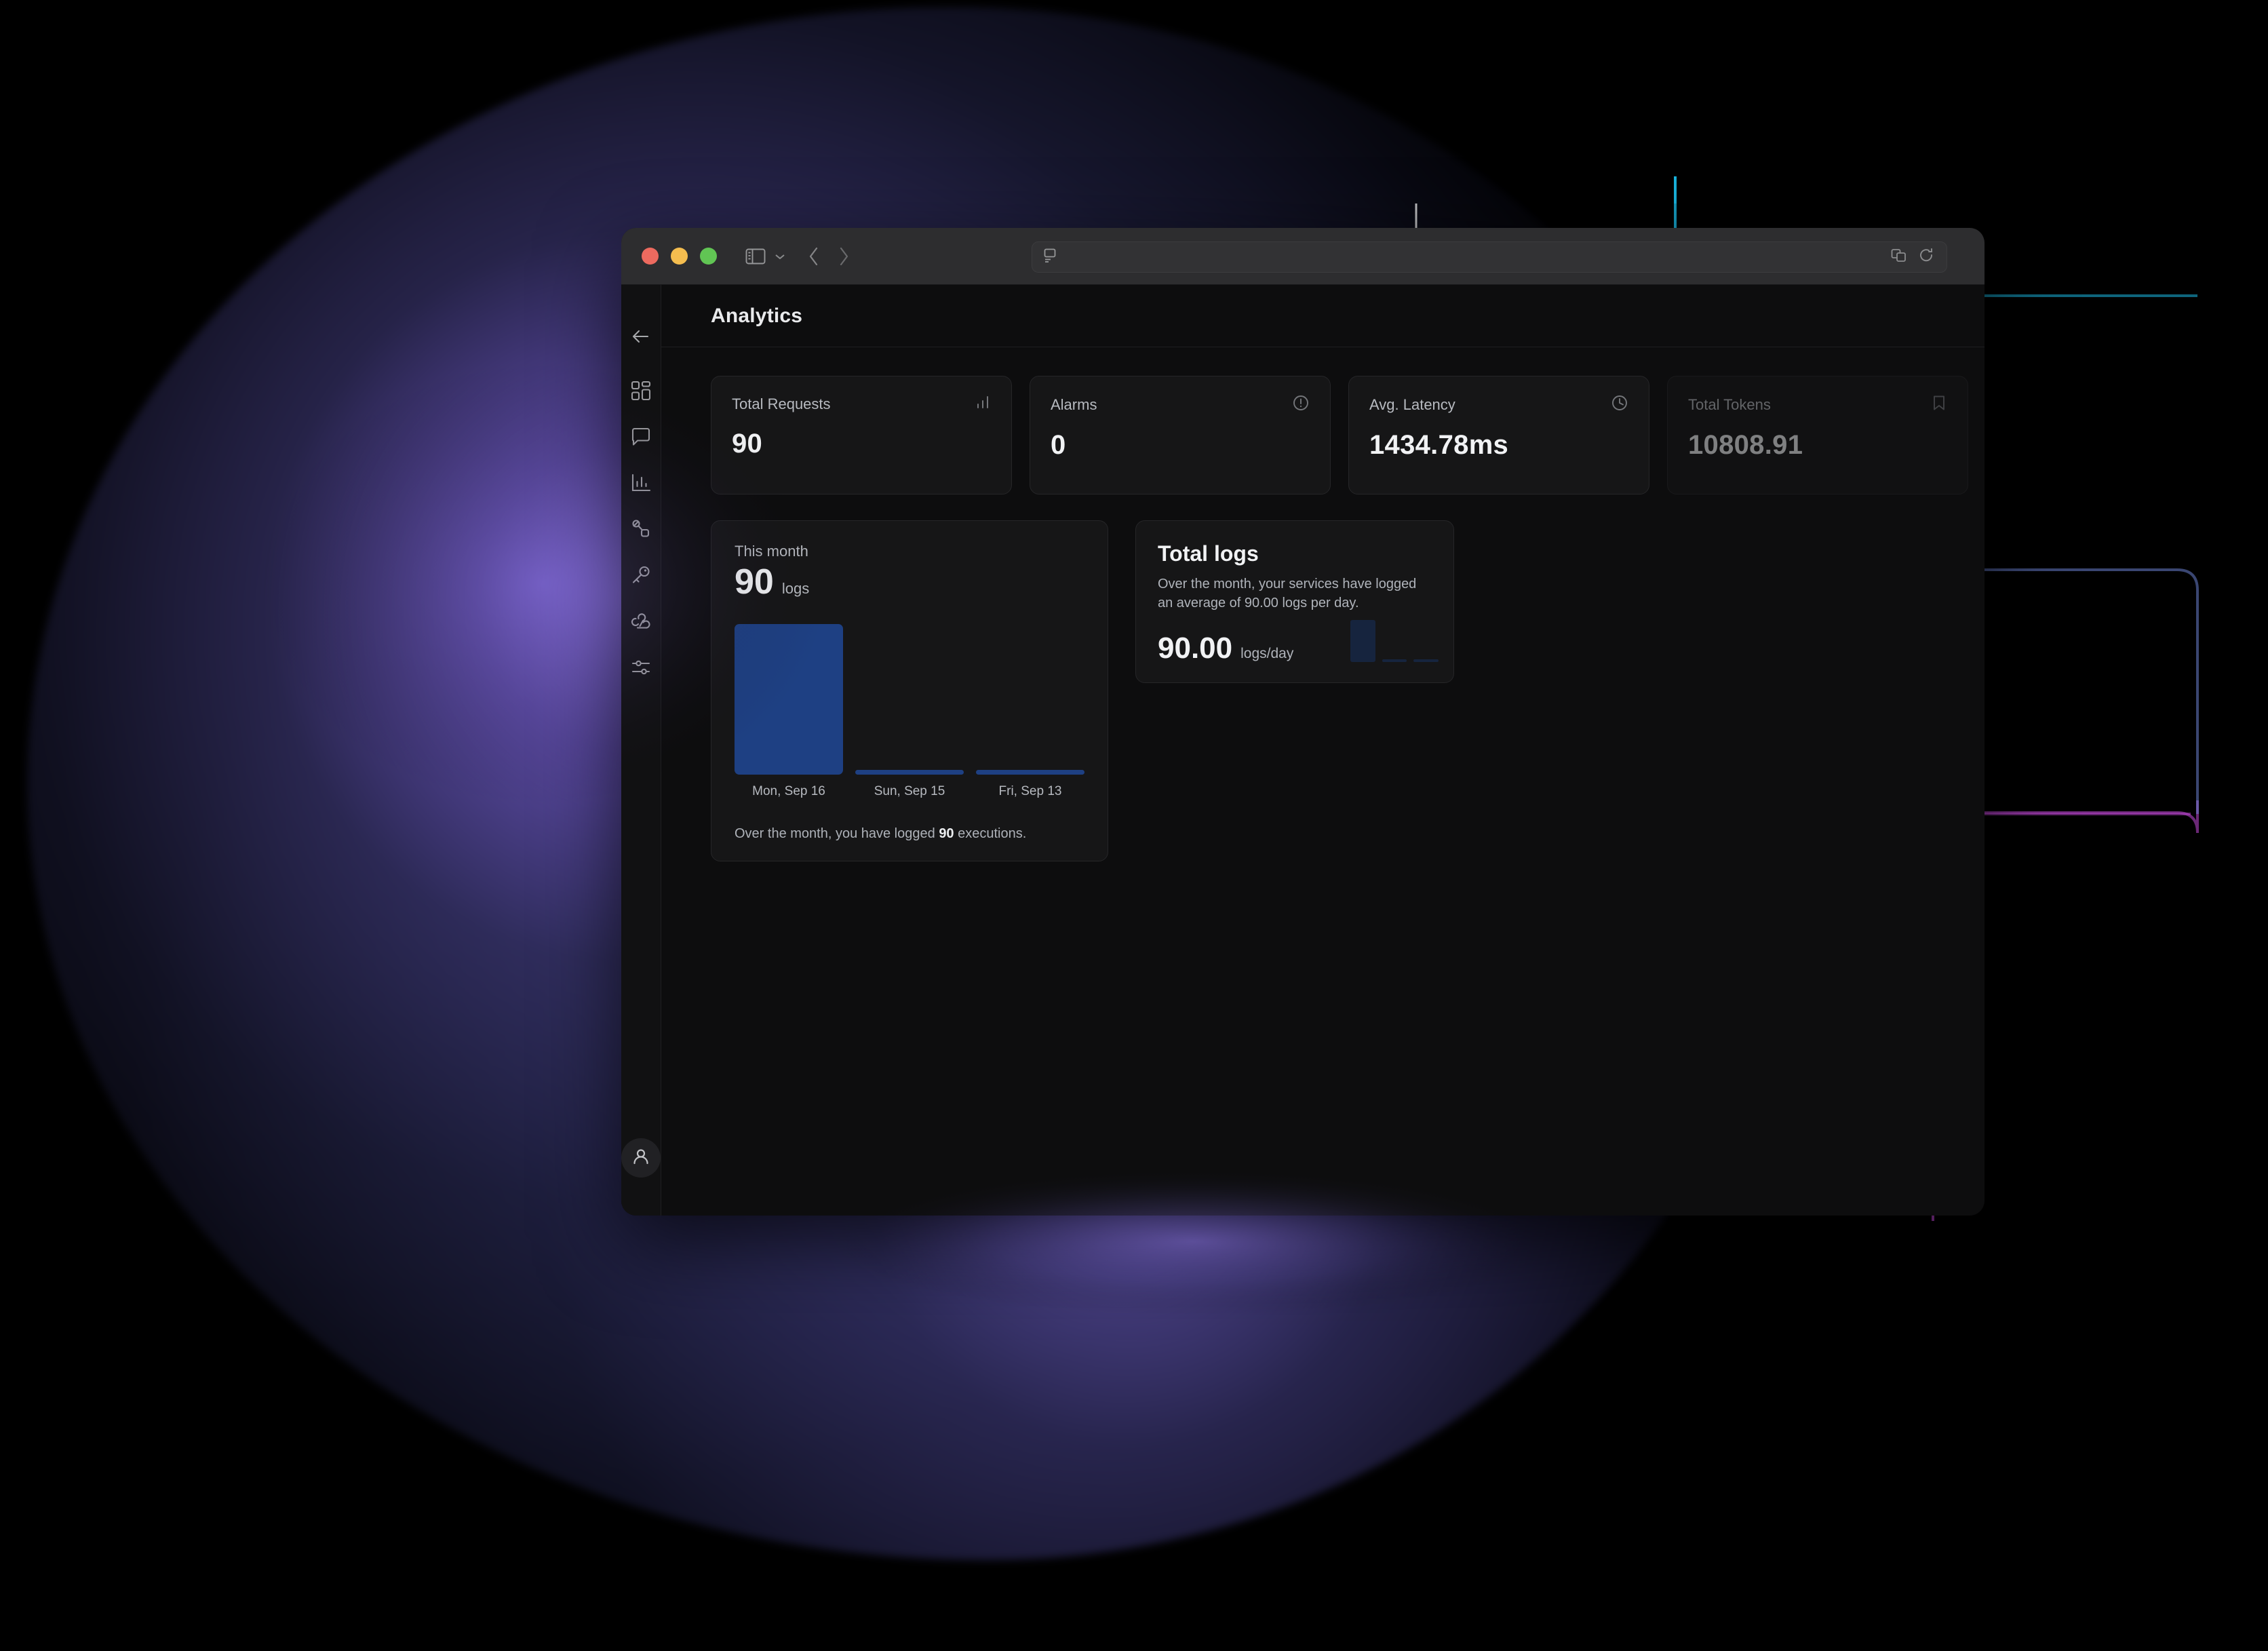 The image size is (2268, 1651). What do you see at coordinates (1745, 445) in the screenshot?
I see `stat-value: 10808.91` at bounding box center [1745, 445].